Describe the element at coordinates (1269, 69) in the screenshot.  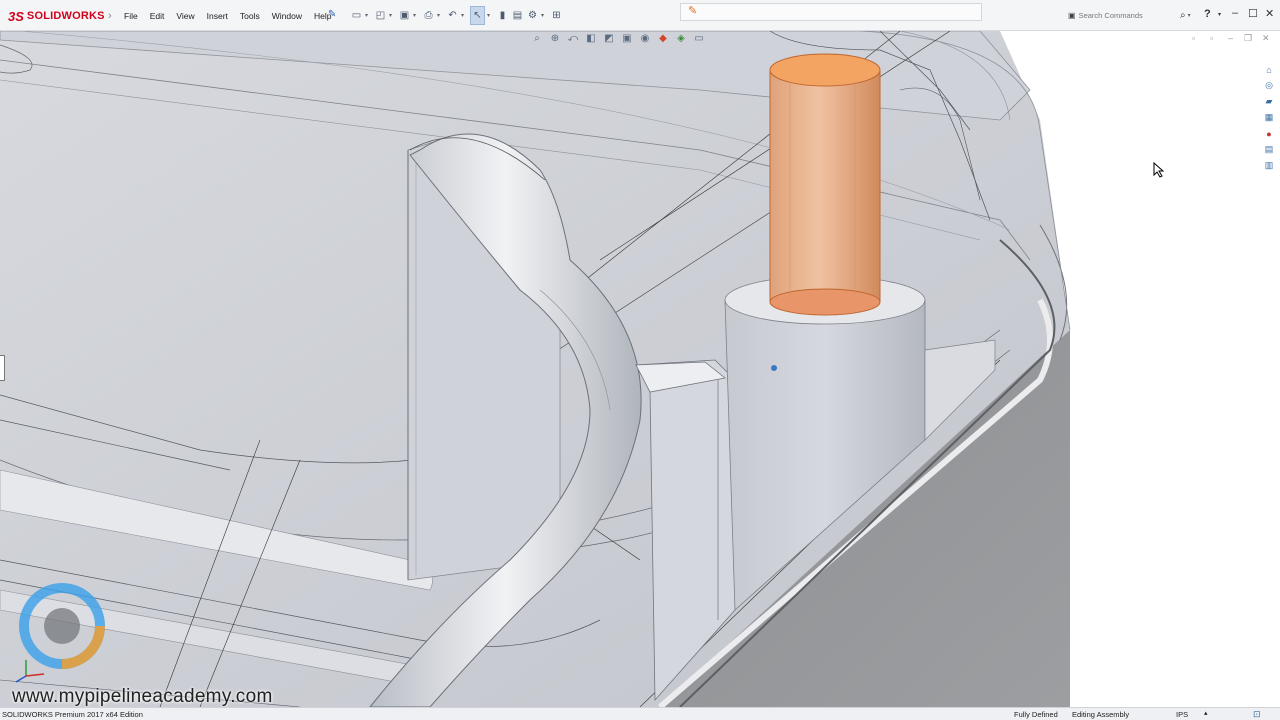
I see `home-icon: ⌂` at that location.